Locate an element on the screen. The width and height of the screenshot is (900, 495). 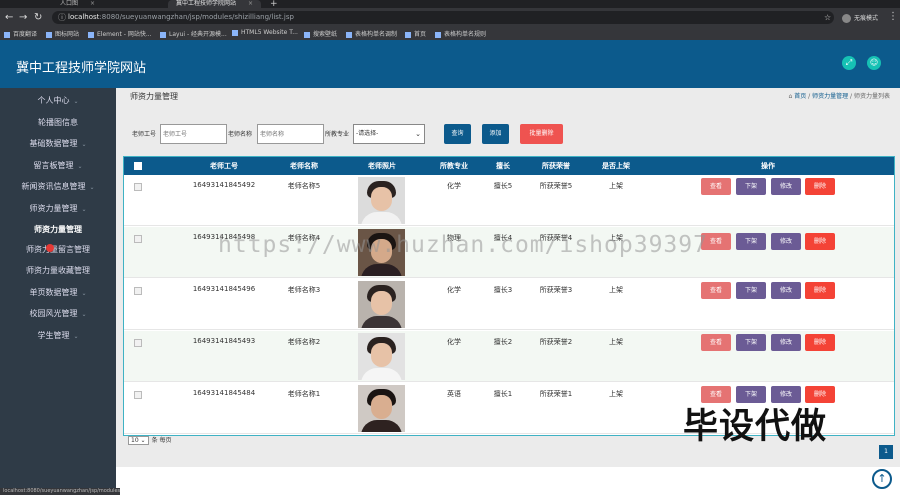
cell-teacher-no: 16493141845484 is located at coordinates (224, 393).